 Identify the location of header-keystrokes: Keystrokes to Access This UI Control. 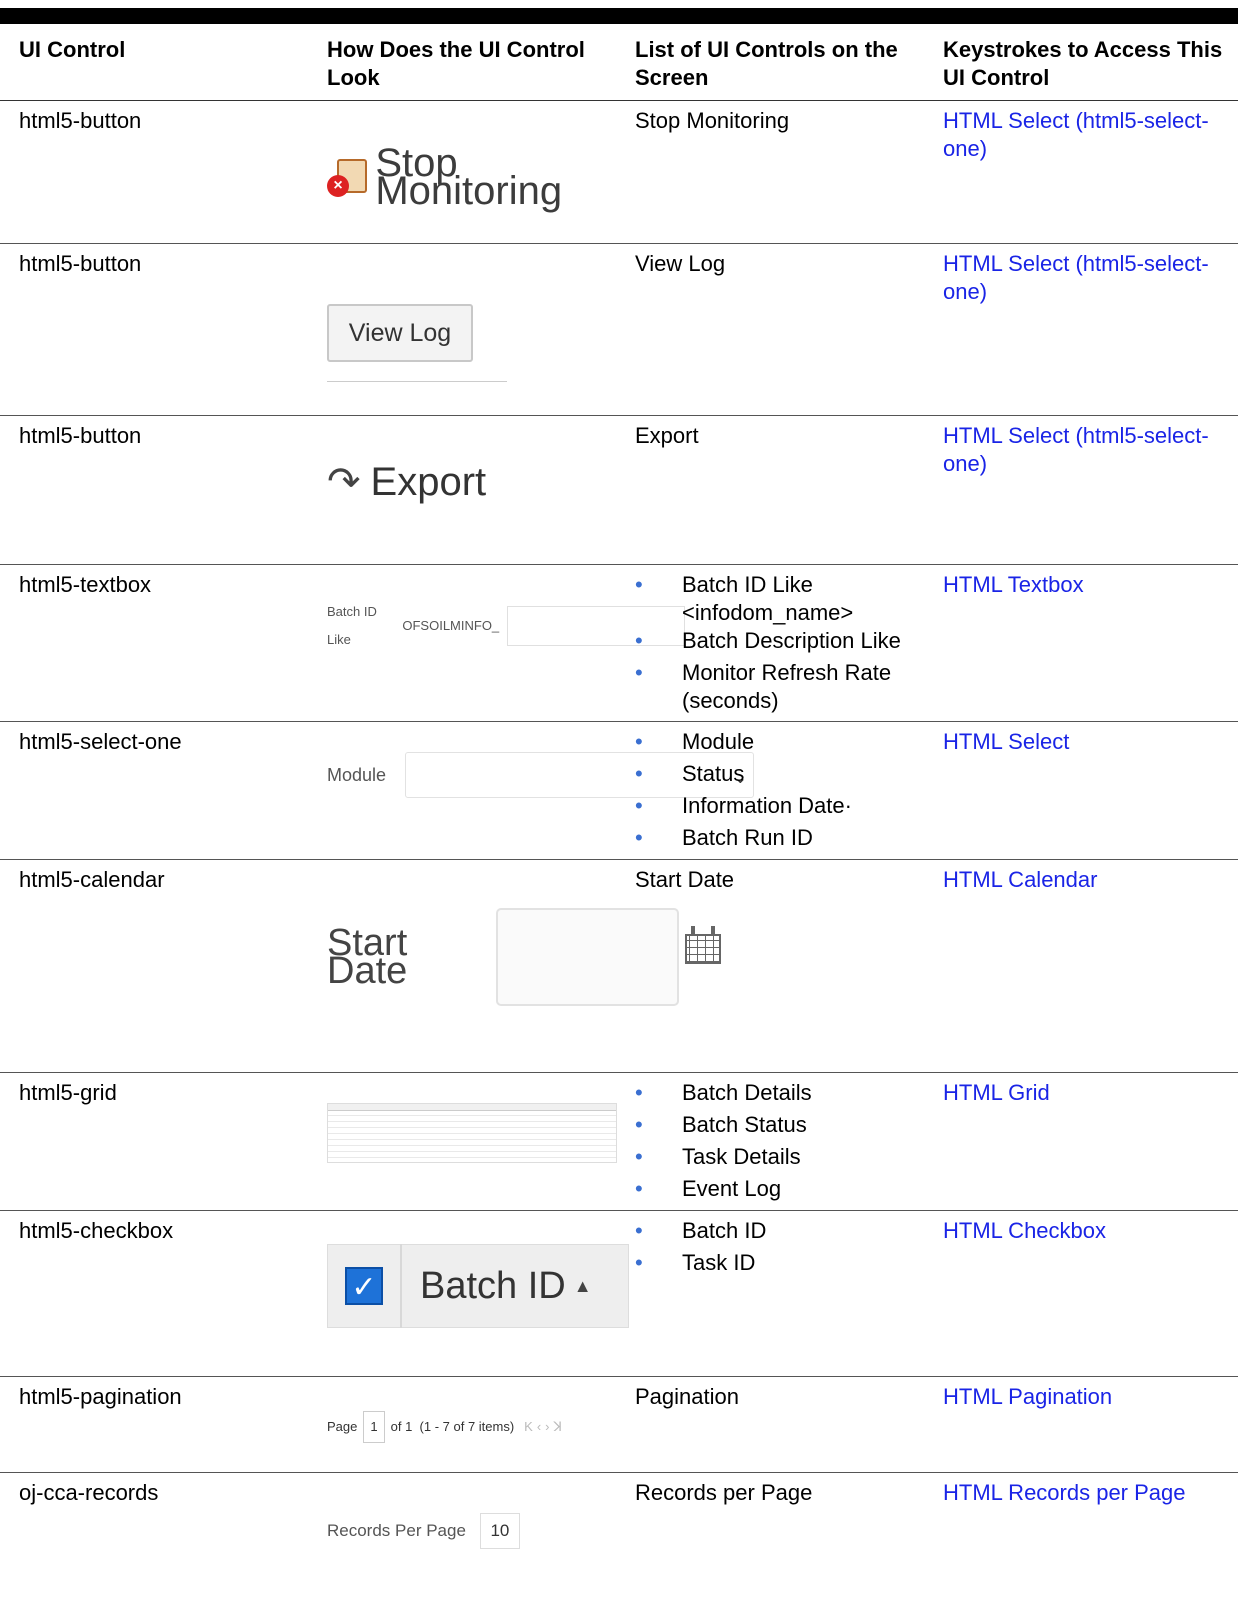
(1081, 62).